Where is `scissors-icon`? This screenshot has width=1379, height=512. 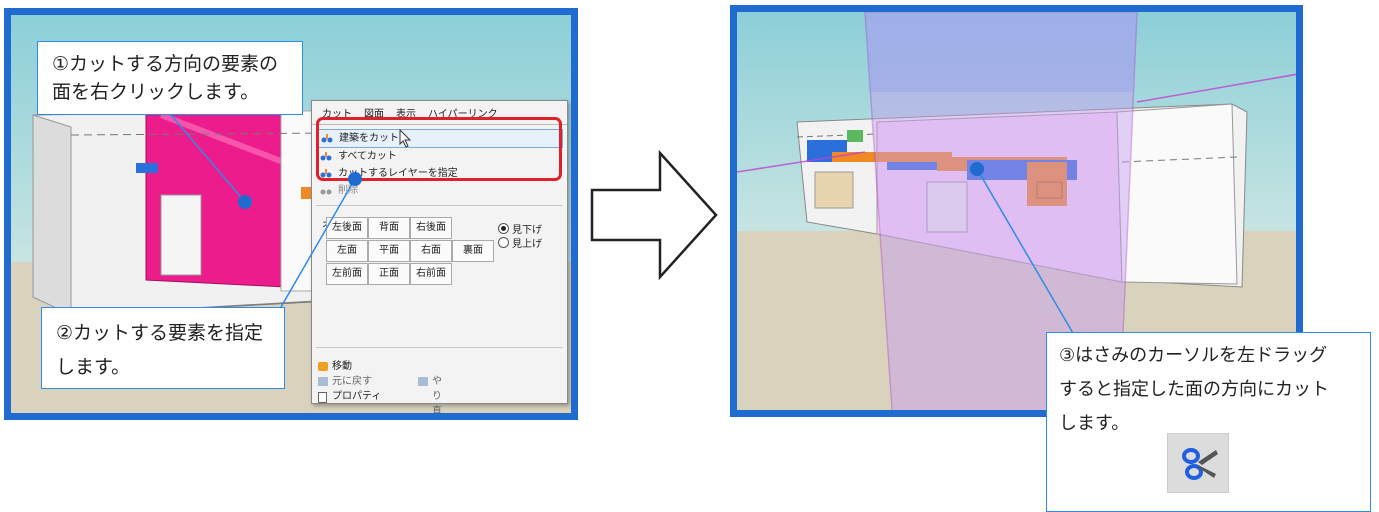
scissors-icon is located at coordinates (1200, 464).